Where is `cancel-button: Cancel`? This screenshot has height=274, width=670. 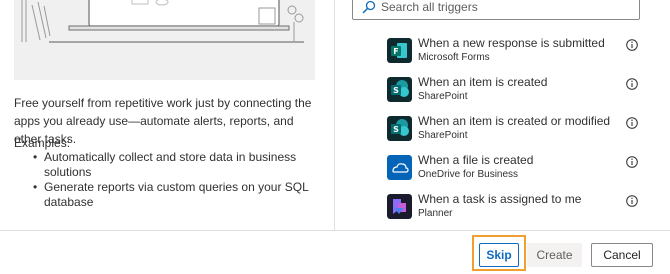
cancel-button: Cancel is located at coordinates (622, 255).